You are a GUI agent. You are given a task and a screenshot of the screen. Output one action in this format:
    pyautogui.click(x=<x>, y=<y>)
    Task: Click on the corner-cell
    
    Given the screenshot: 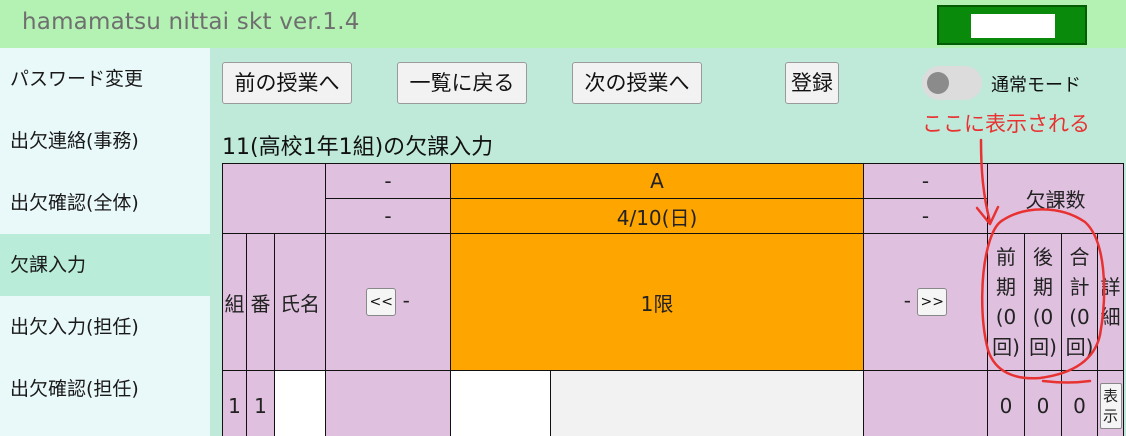 What is the action you would take?
    pyautogui.click(x=274, y=198)
    